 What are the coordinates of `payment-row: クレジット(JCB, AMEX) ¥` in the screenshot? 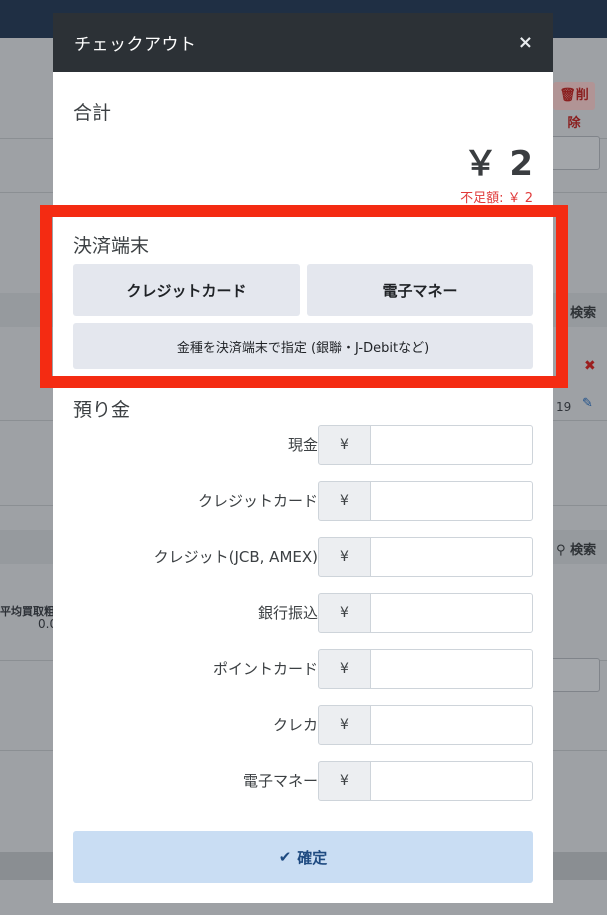 It's located at (303, 557).